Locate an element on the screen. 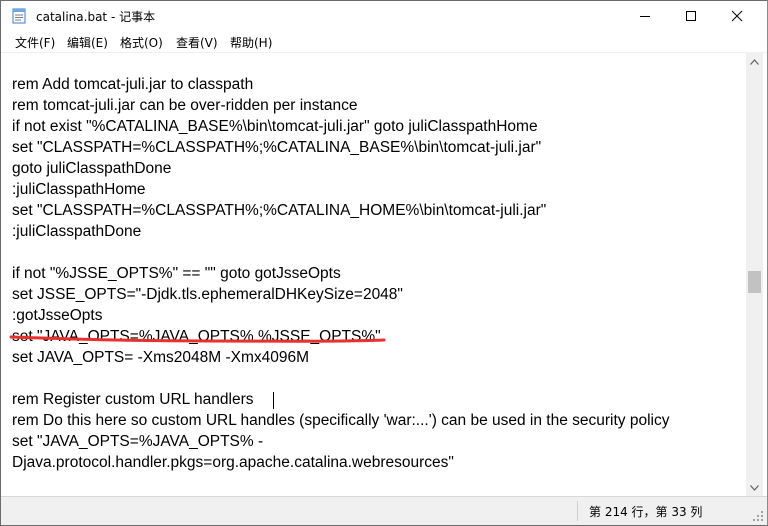 This screenshot has height=526, width=768. editor-line: :gotJsseOpts is located at coordinates (57, 315).